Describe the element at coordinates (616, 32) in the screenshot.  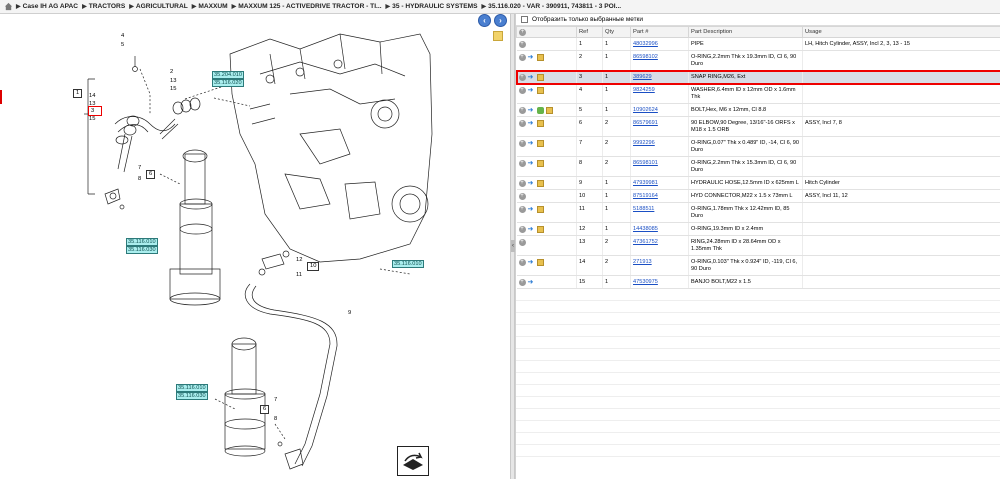
I see `col-qty: Qty` at that location.